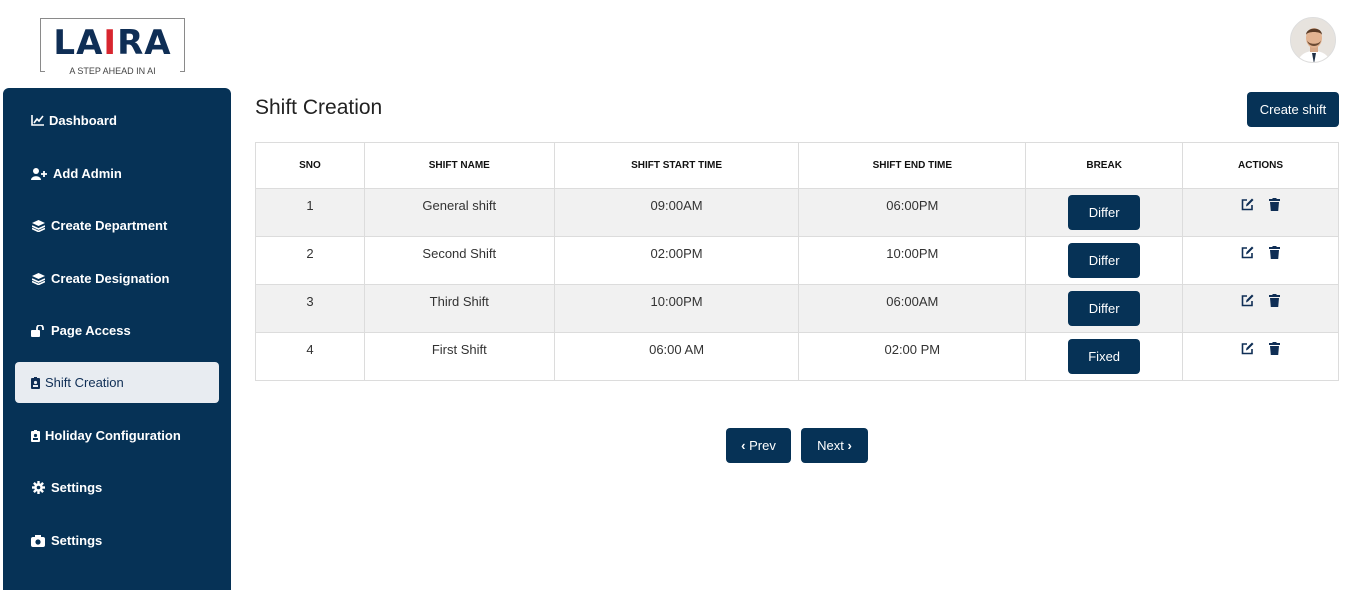  I want to click on cell-shift-name: Second Shift, so click(459, 260).